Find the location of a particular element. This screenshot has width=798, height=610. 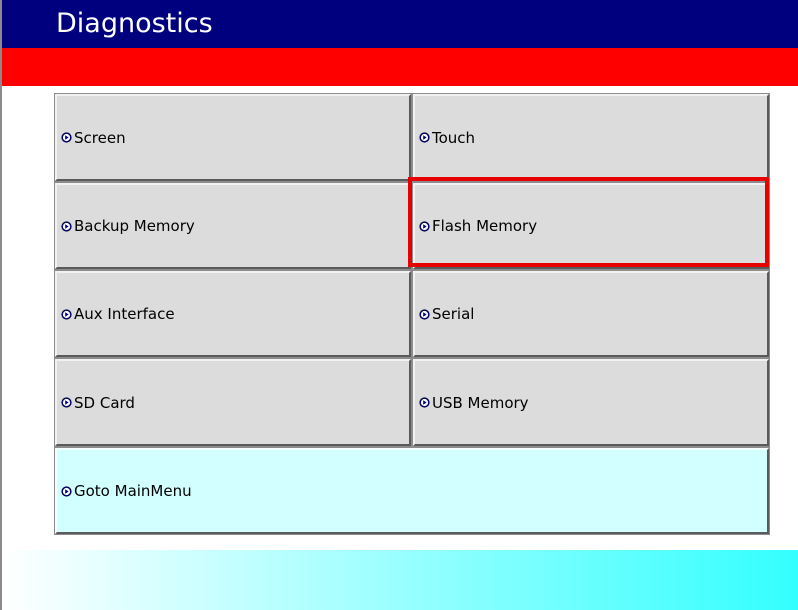

serial-button-label: Serial is located at coordinates (453, 314).